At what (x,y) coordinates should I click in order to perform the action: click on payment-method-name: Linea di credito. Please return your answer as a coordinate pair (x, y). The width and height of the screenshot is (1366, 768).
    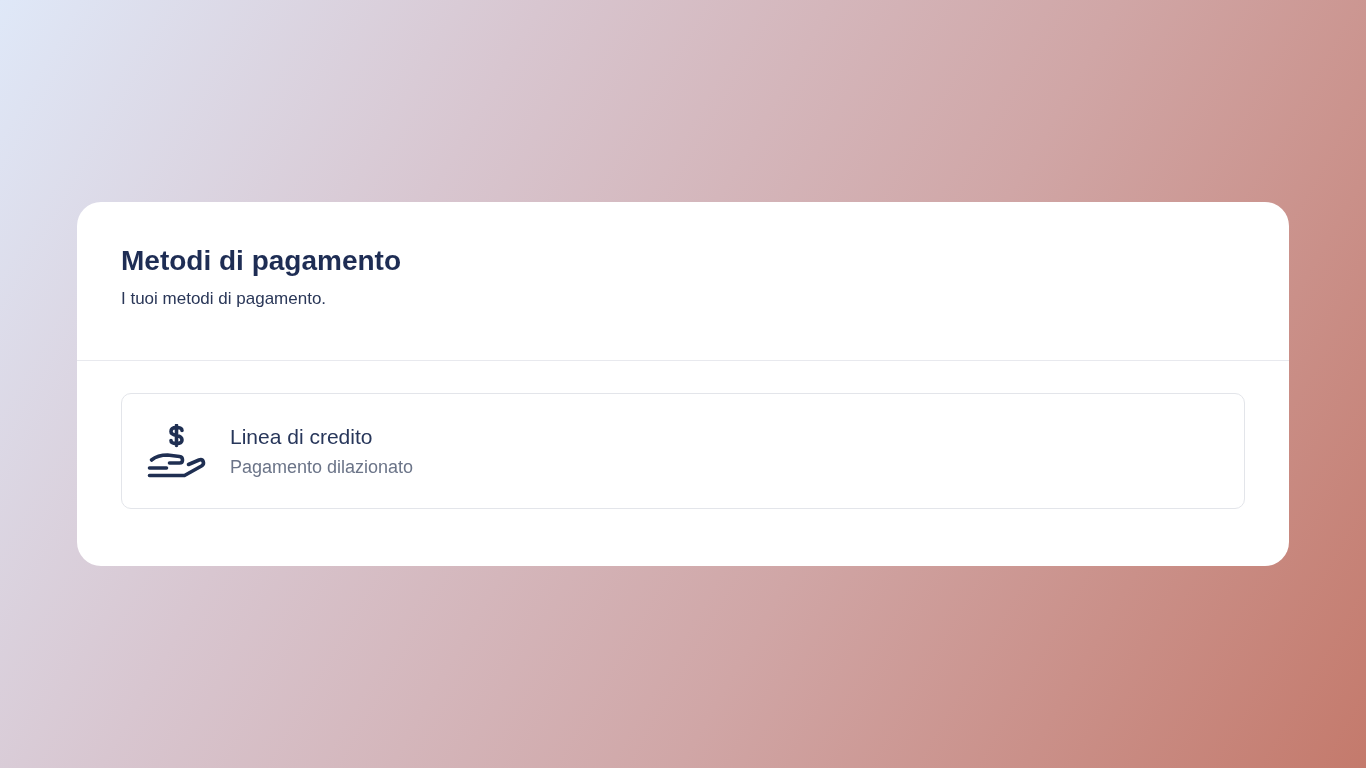
    Looking at the image, I should click on (302, 437).